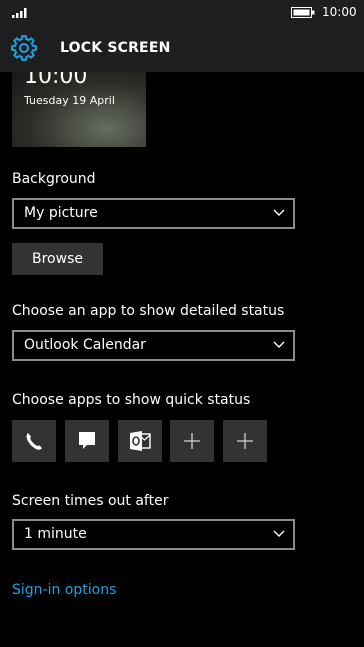 The height and width of the screenshot is (647, 364). Describe the element at coordinates (131, 400) in the screenshot. I see `quick-status-label: Choose apps to show quick status` at that location.